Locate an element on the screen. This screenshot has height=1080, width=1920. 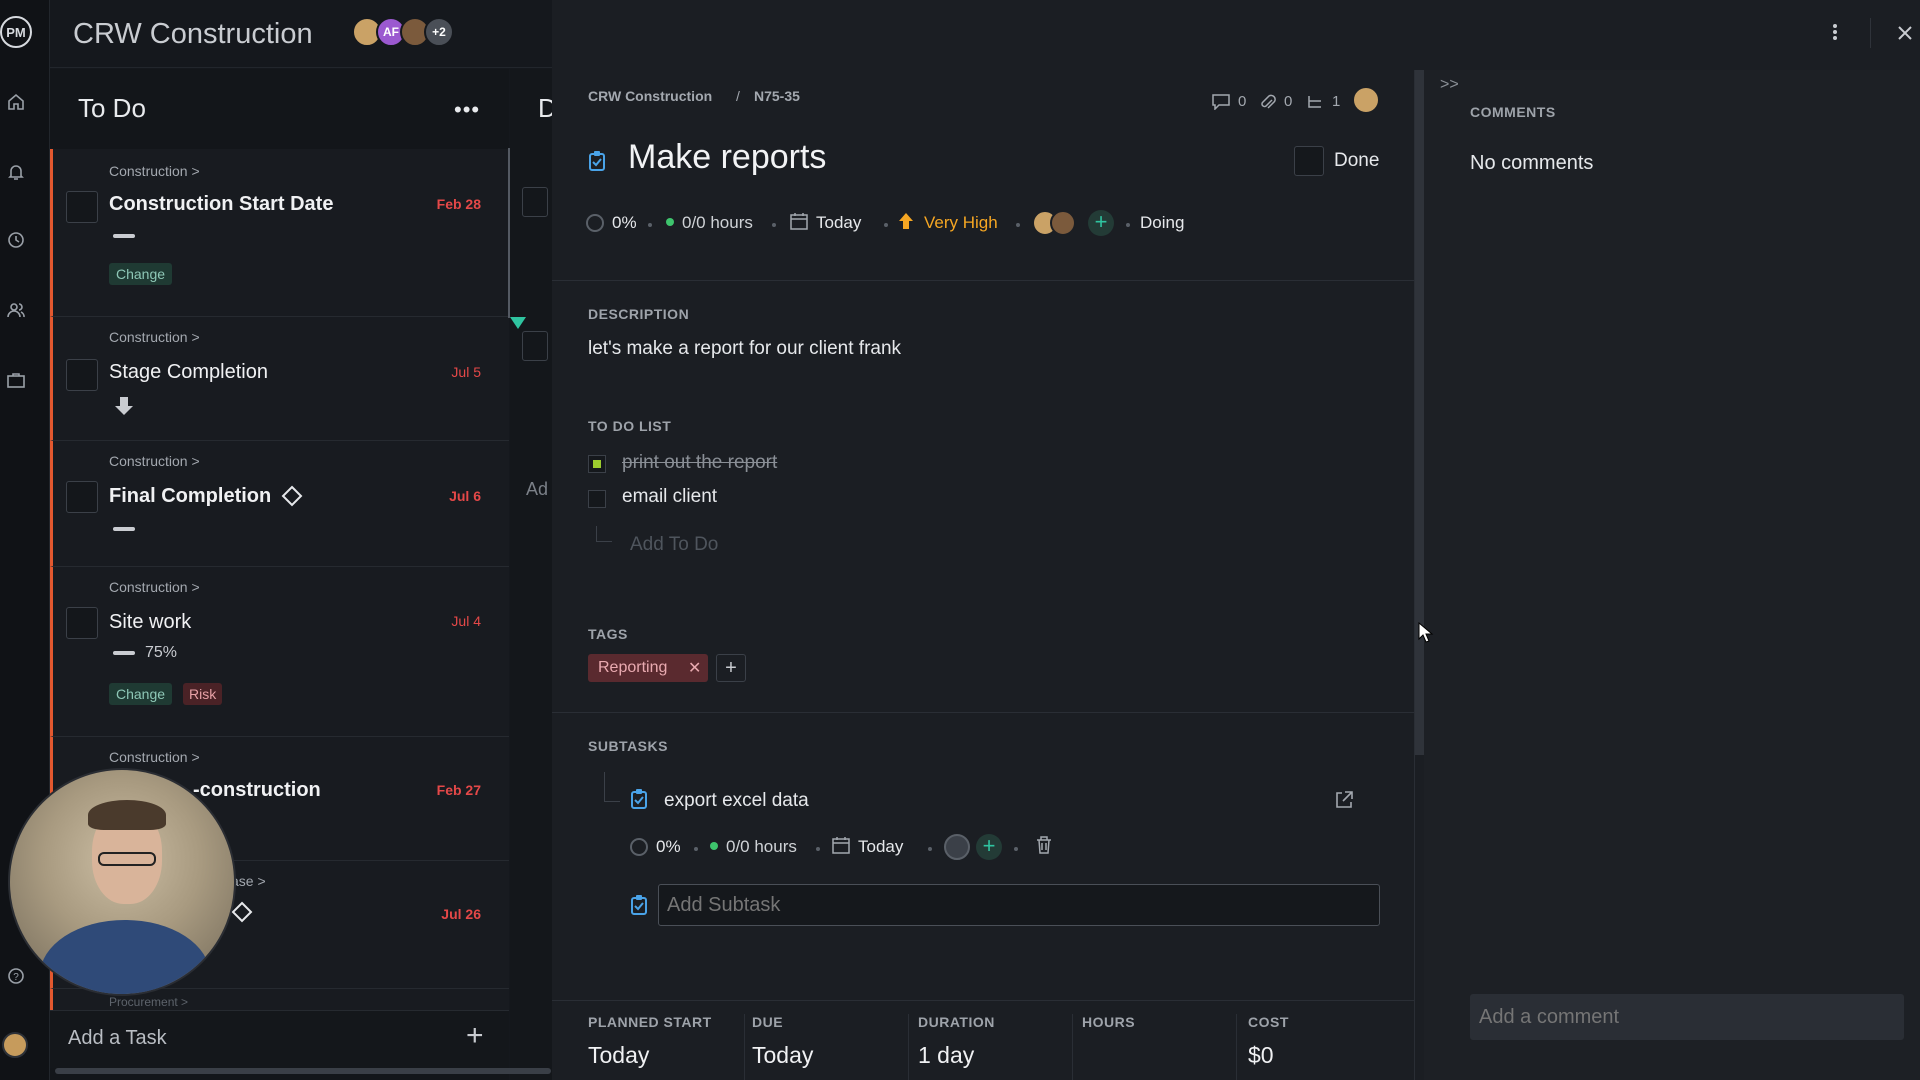
card-title: Construction Start Date is located at coordinates (221, 204).